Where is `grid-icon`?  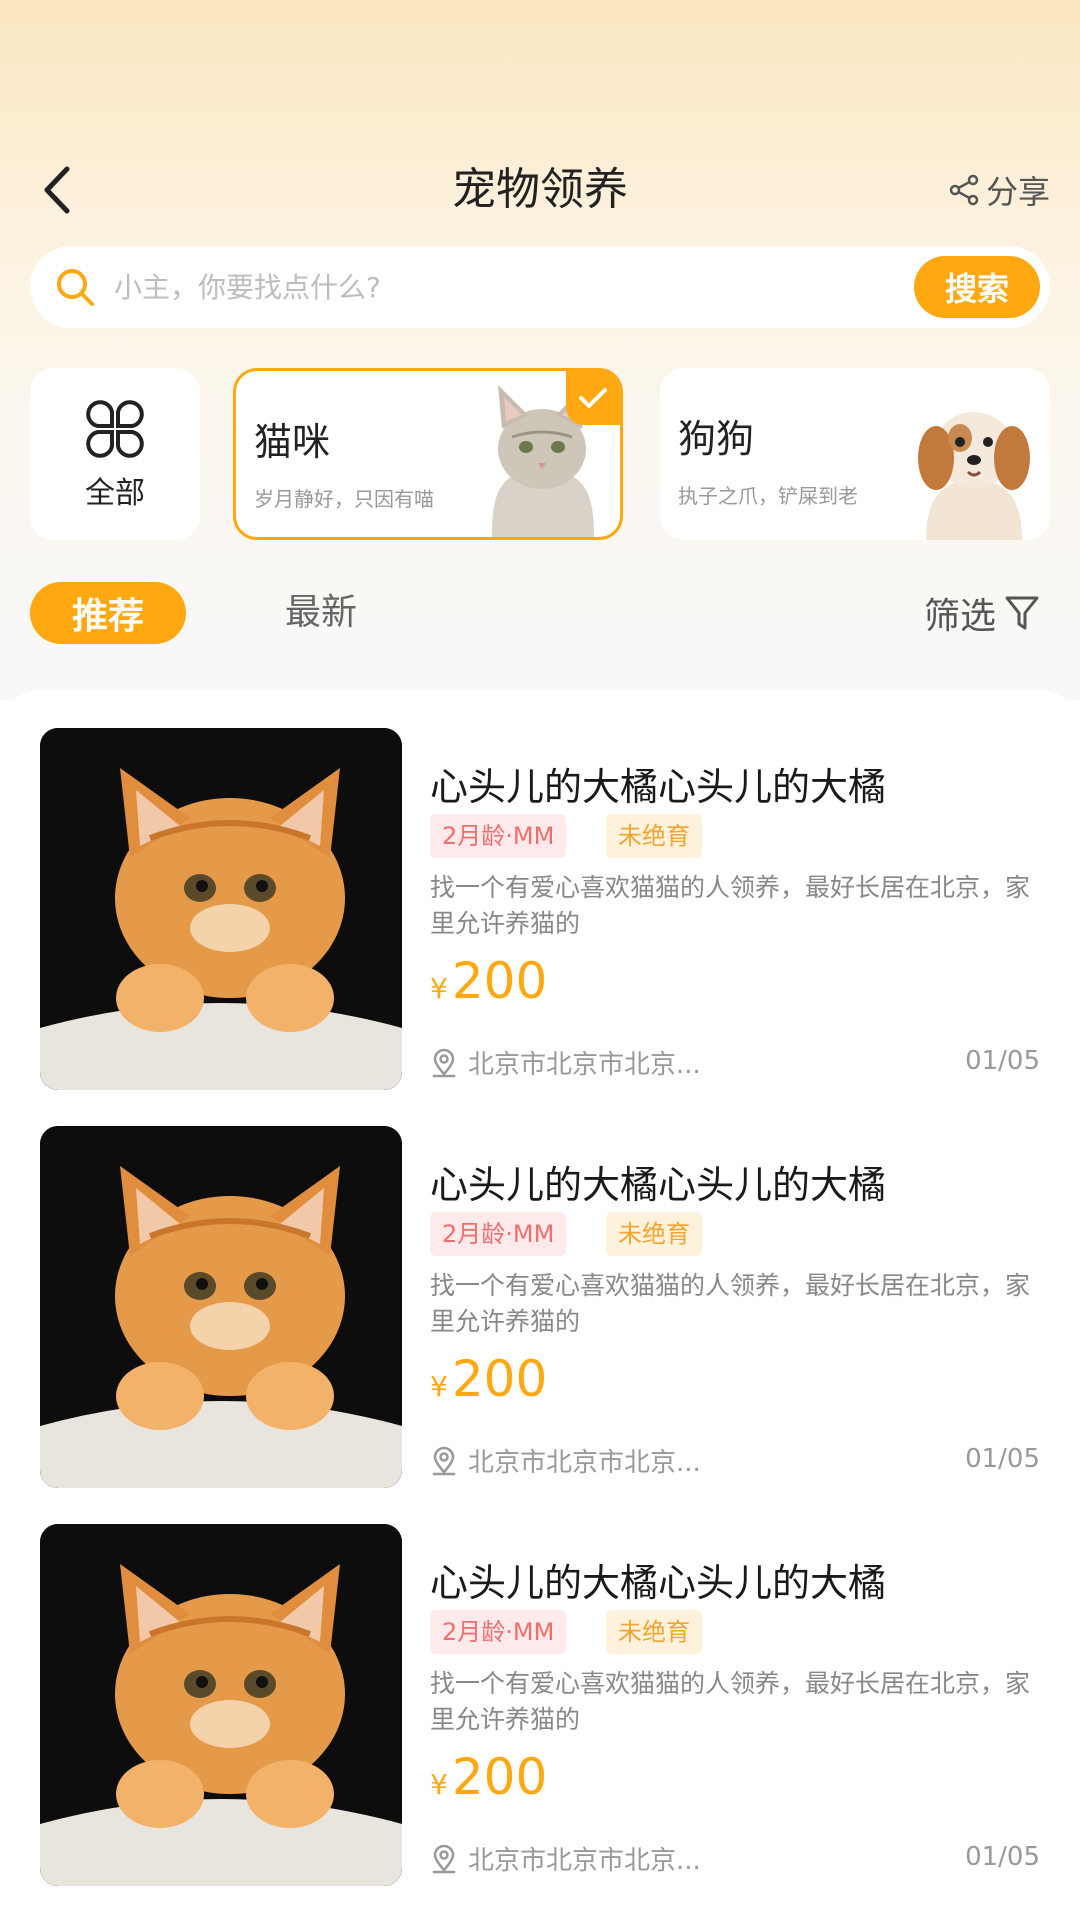 grid-icon is located at coordinates (115, 429).